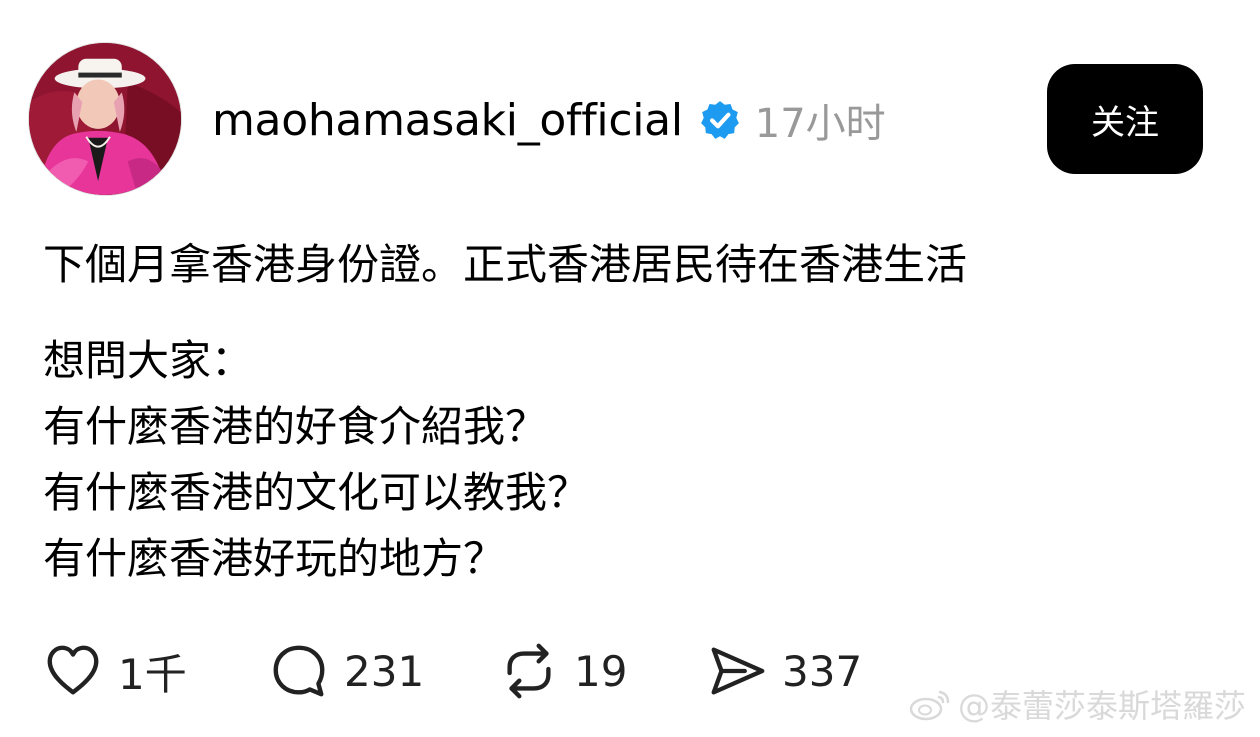  I want to click on action-bar: 1千 231 19 337, so click(452, 671).